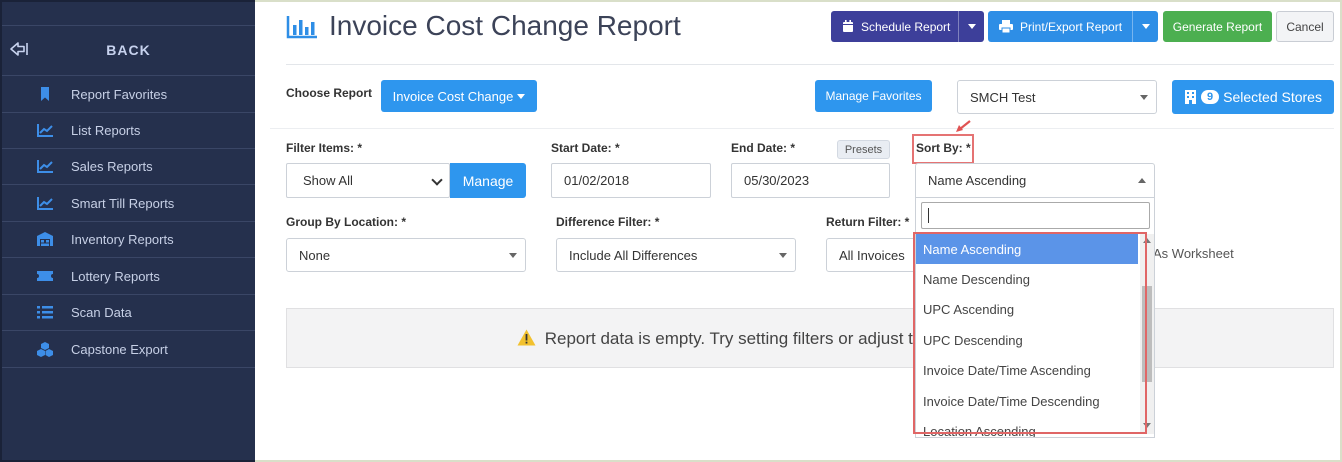  I want to click on sidebar-item-label: Smart Till Reports, so click(123, 203).